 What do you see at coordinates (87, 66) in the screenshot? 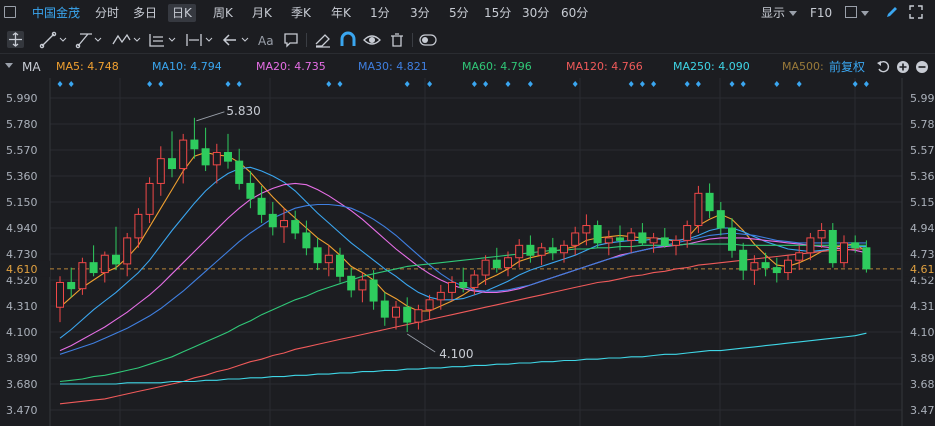
I see `ma-value: MA5: 4.748` at bounding box center [87, 66].